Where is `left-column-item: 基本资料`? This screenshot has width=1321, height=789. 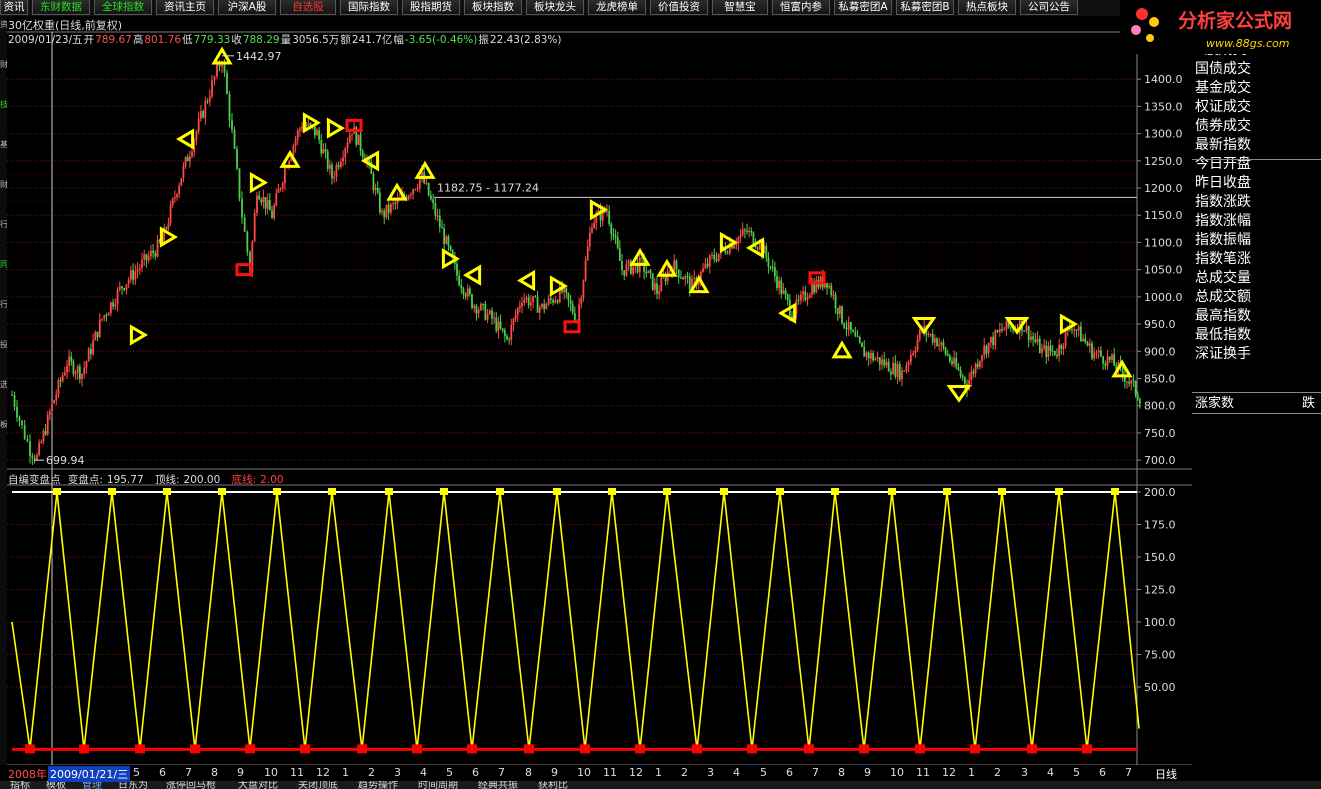
left-column-item: 基本资料 is located at coordinates (3, 144).